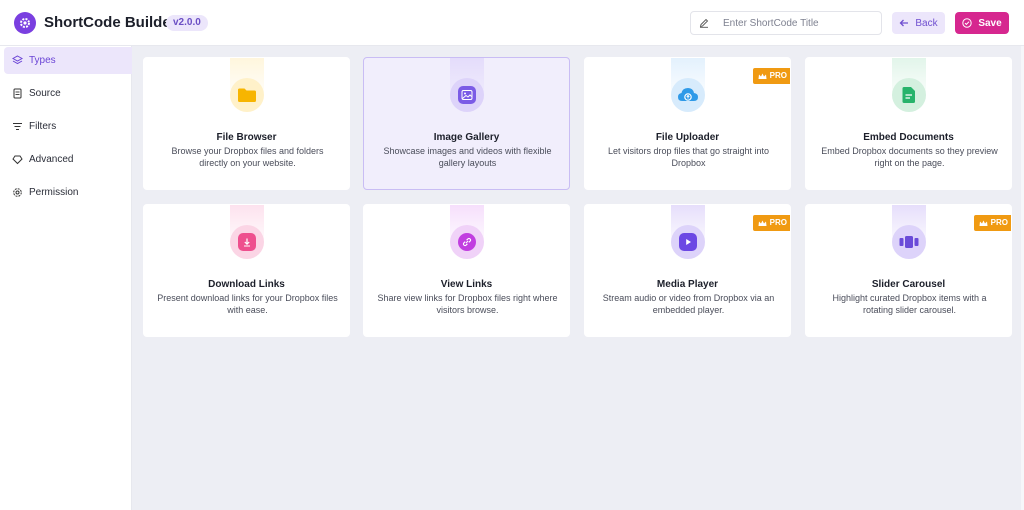 The width and height of the screenshot is (1024, 510). Describe the element at coordinates (68, 126) in the screenshot. I see `sidebar-item-filters: Filters` at that location.